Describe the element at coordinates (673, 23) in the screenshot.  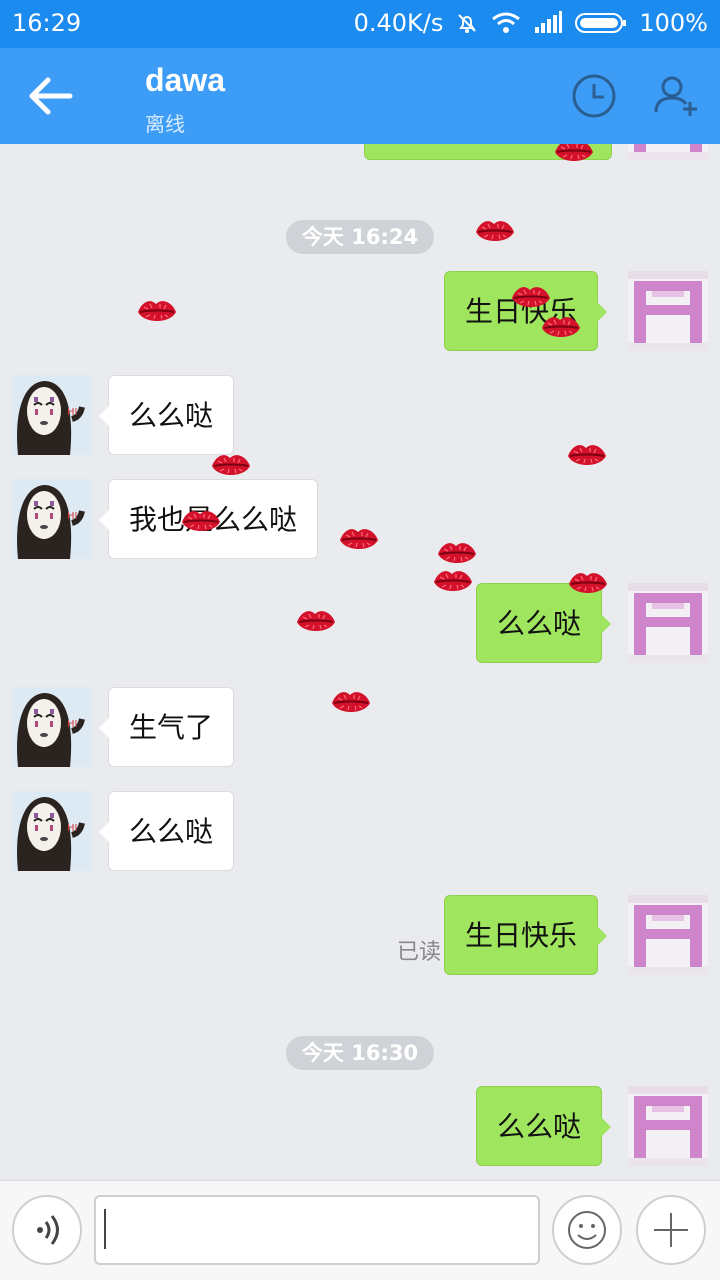
I see `battery-level: 100%` at that location.